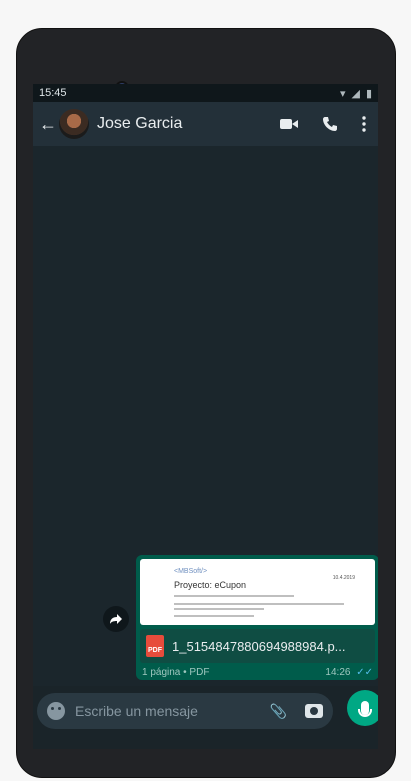  What do you see at coordinates (343, 578) in the screenshot?
I see `preview-date: 10.4.2019` at bounding box center [343, 578].